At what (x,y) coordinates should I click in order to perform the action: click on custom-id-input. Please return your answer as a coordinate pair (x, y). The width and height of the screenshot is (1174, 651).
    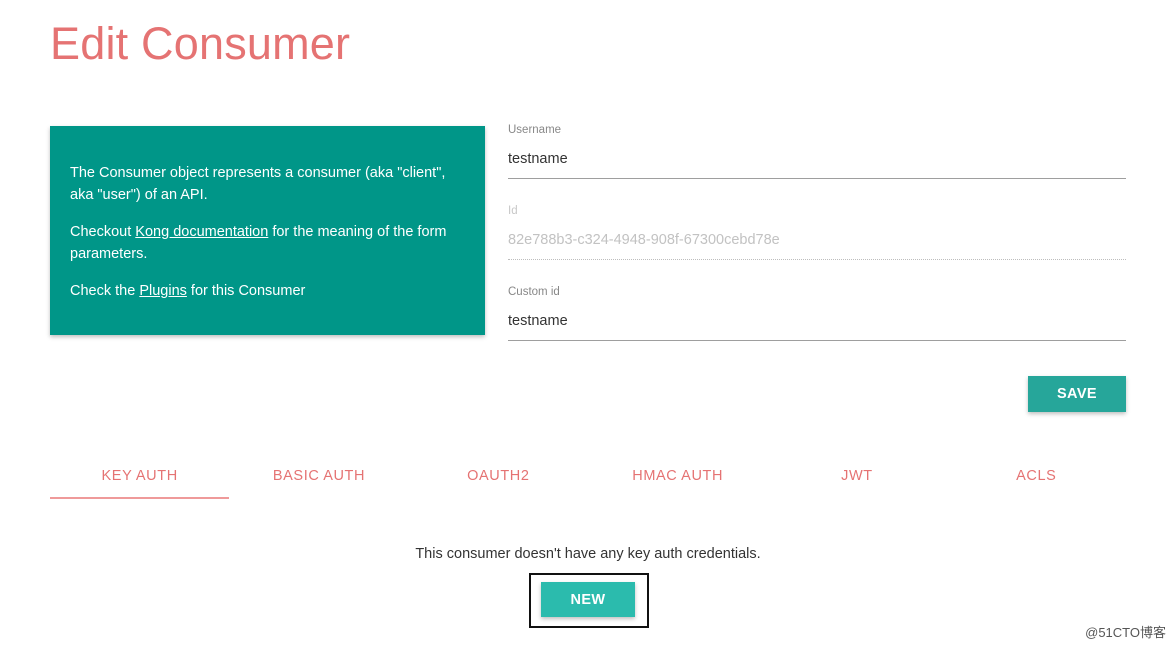
    Looking at the image, I should click on (817, 322).